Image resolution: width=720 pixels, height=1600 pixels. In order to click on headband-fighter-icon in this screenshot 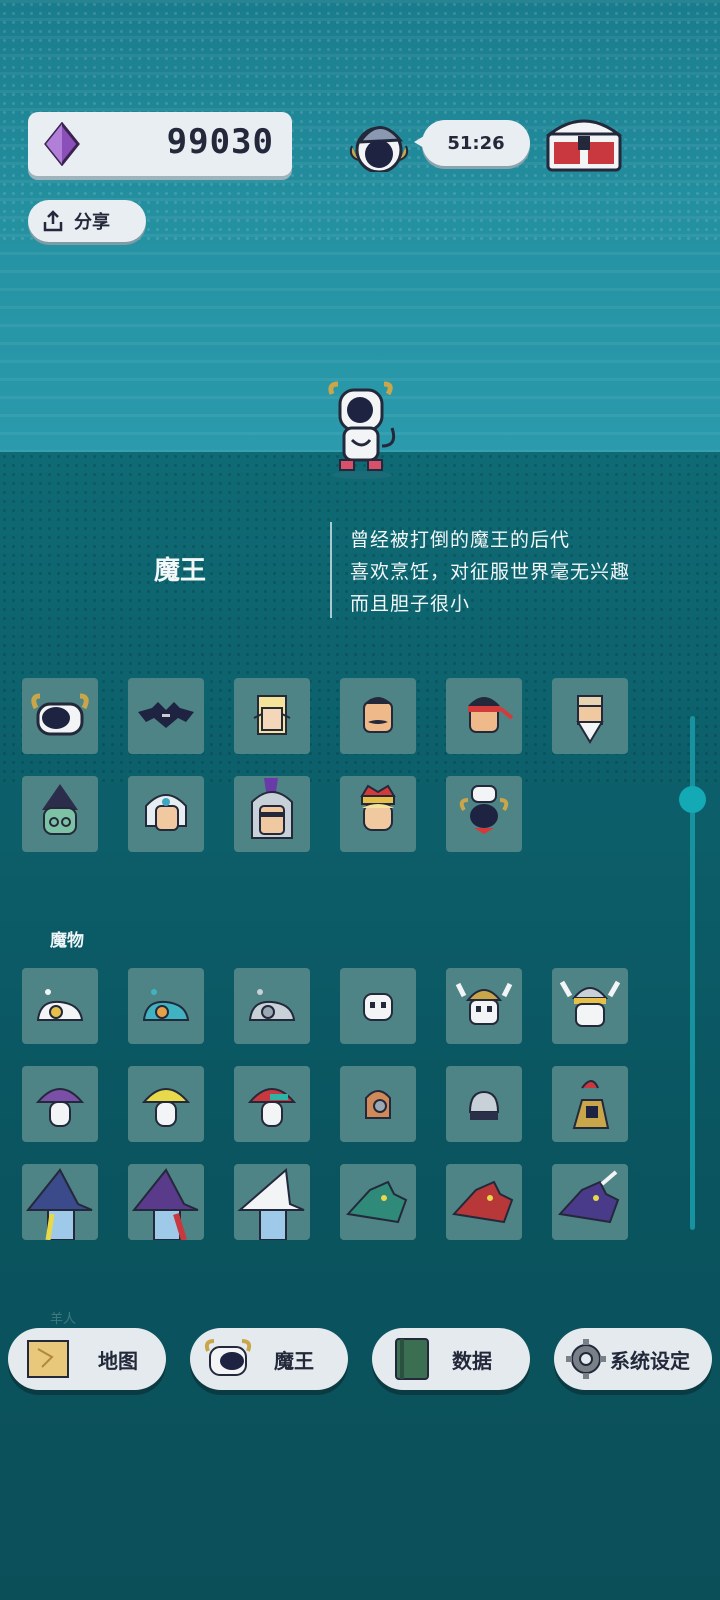, I will do `click(484, 716)`.